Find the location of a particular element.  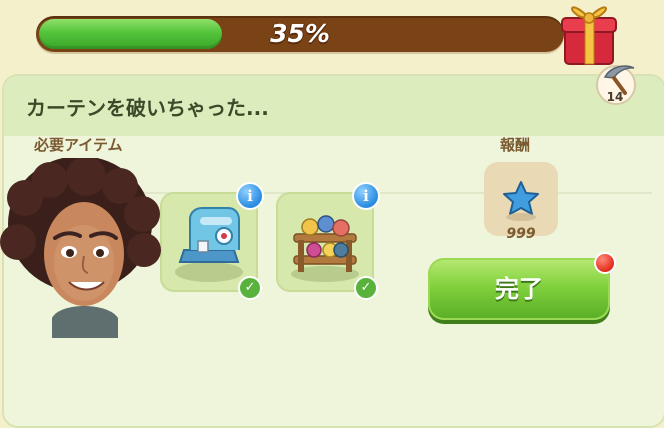

reward-card is located at coordinates (521, 199).